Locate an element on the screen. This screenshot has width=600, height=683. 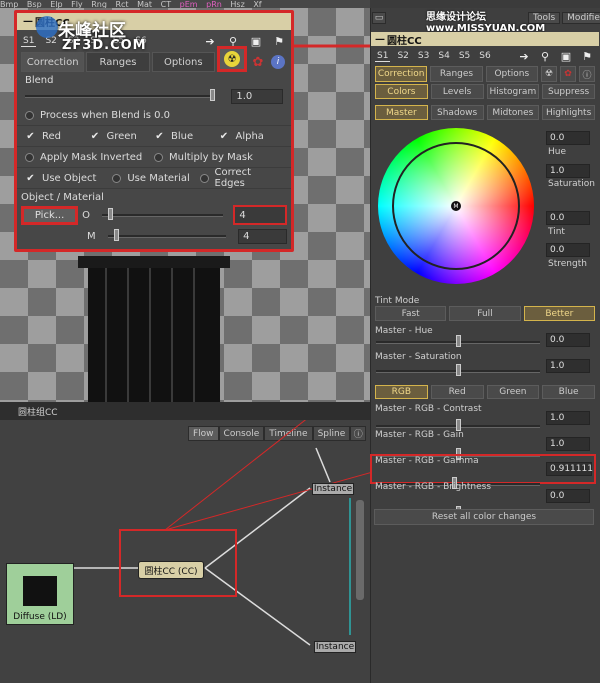
suppress-button: Suppress is located at coordinates (568, 91).